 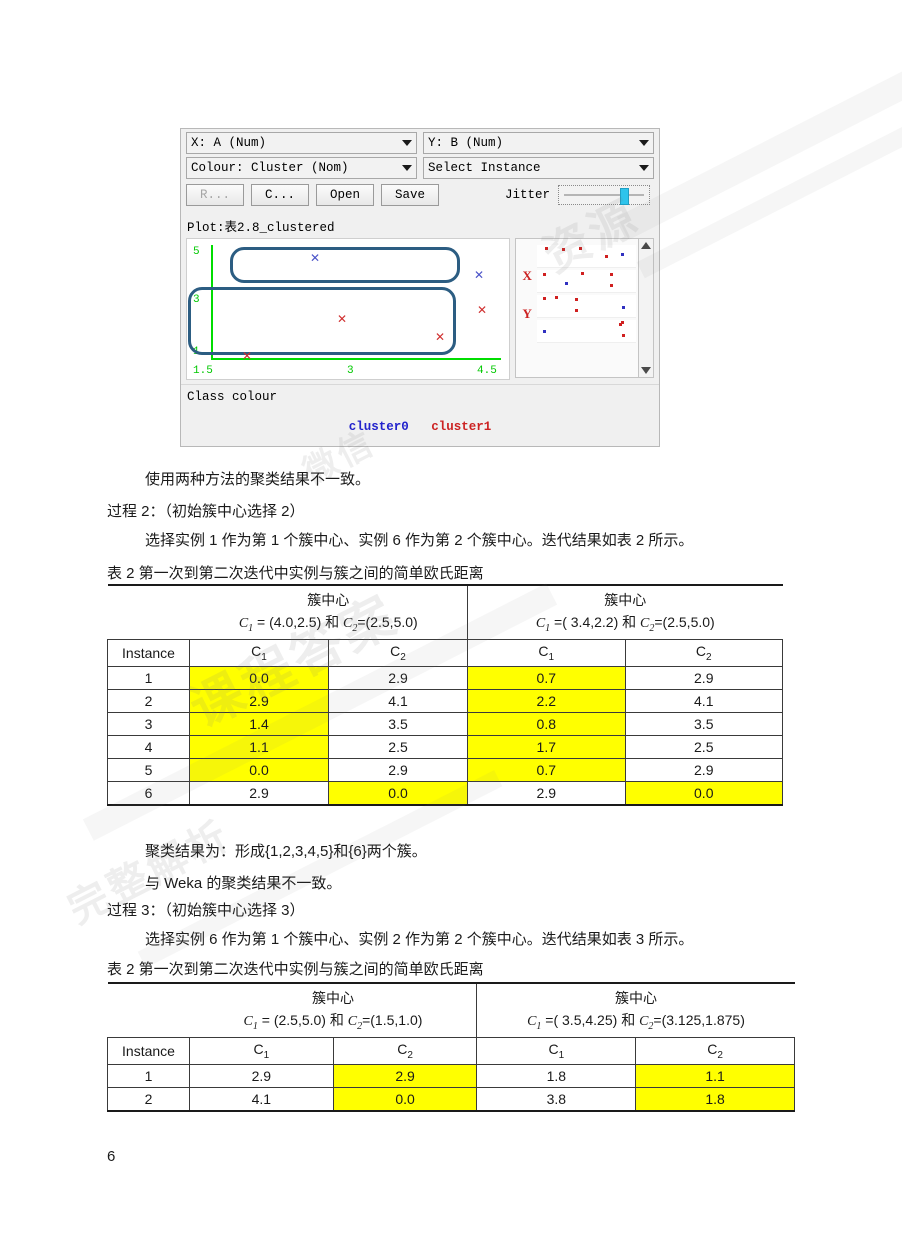 What do you see at coordinates (356, 359) in the screenshot?
I see `x-axis-line` at bounding box center [356, 359].